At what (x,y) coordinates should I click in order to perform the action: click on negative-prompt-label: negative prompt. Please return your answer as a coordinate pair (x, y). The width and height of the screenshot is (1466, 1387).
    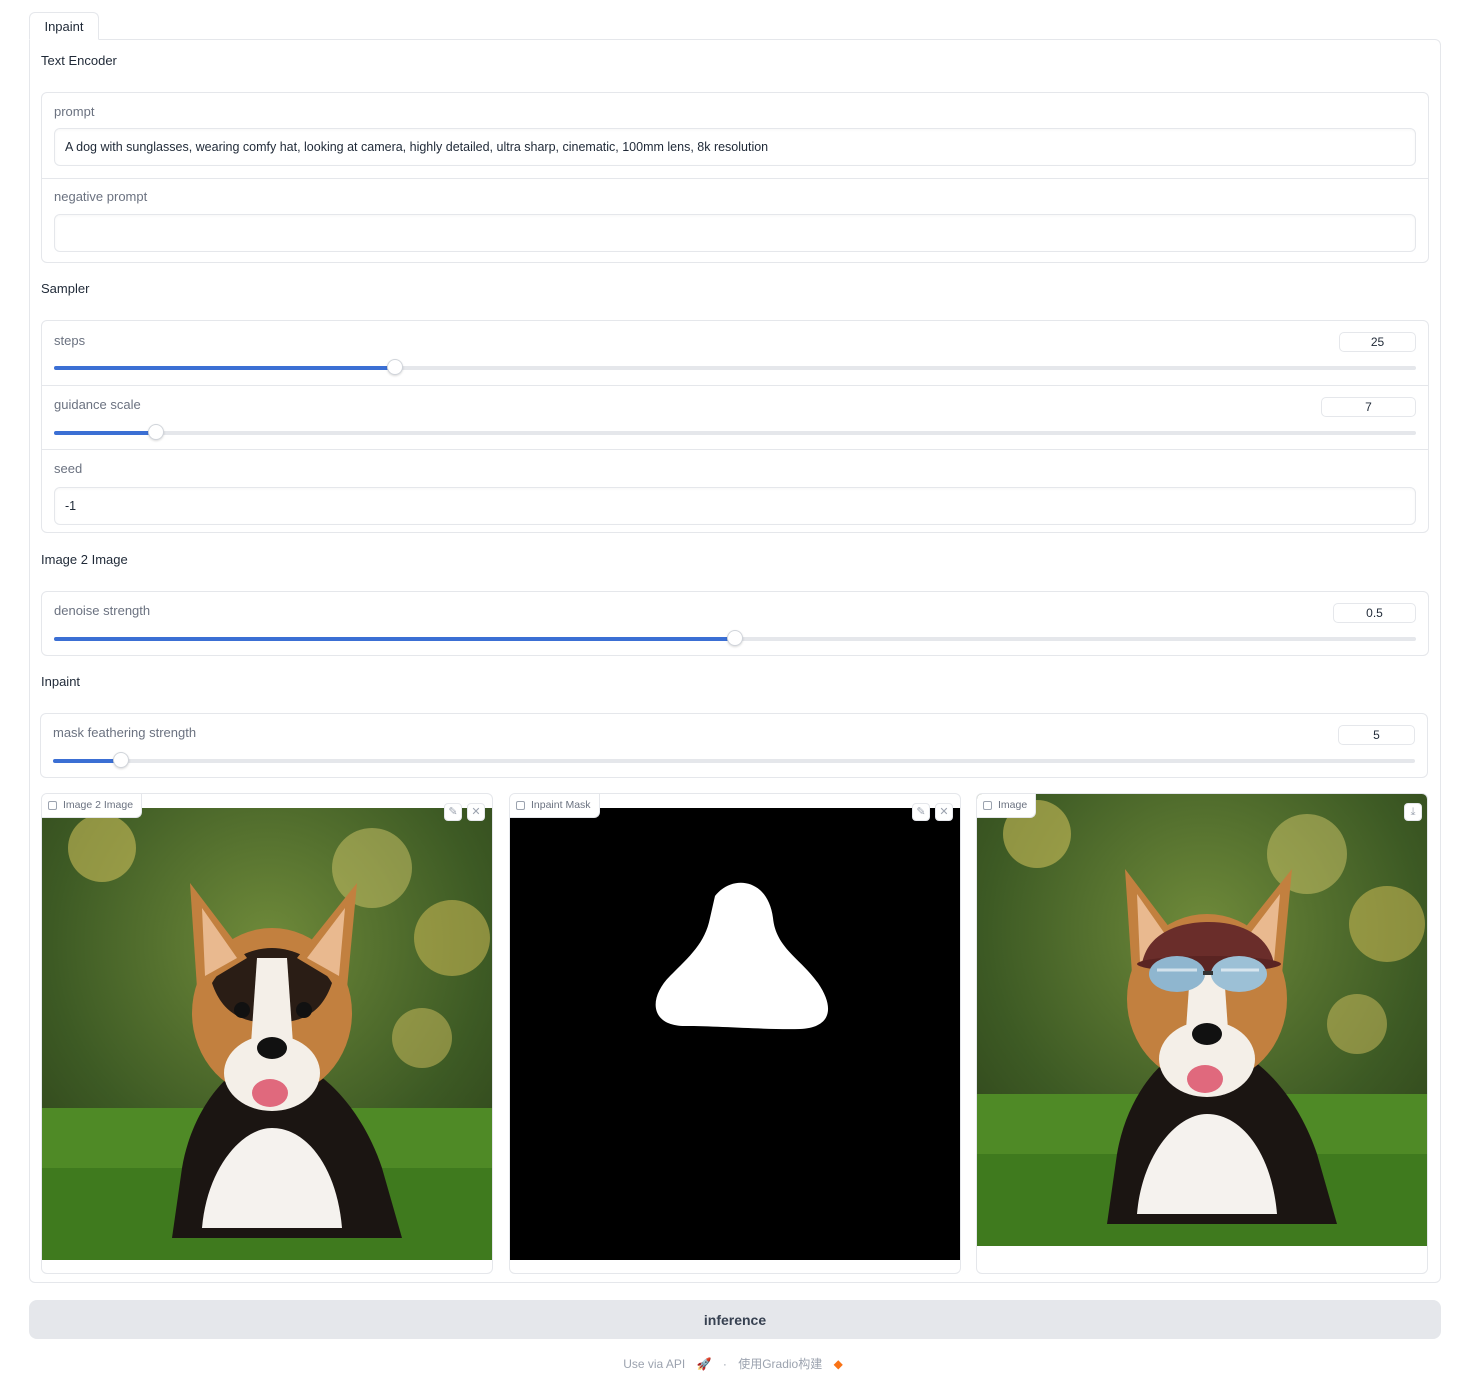
    Looking at the image, I should click on (101, 196).